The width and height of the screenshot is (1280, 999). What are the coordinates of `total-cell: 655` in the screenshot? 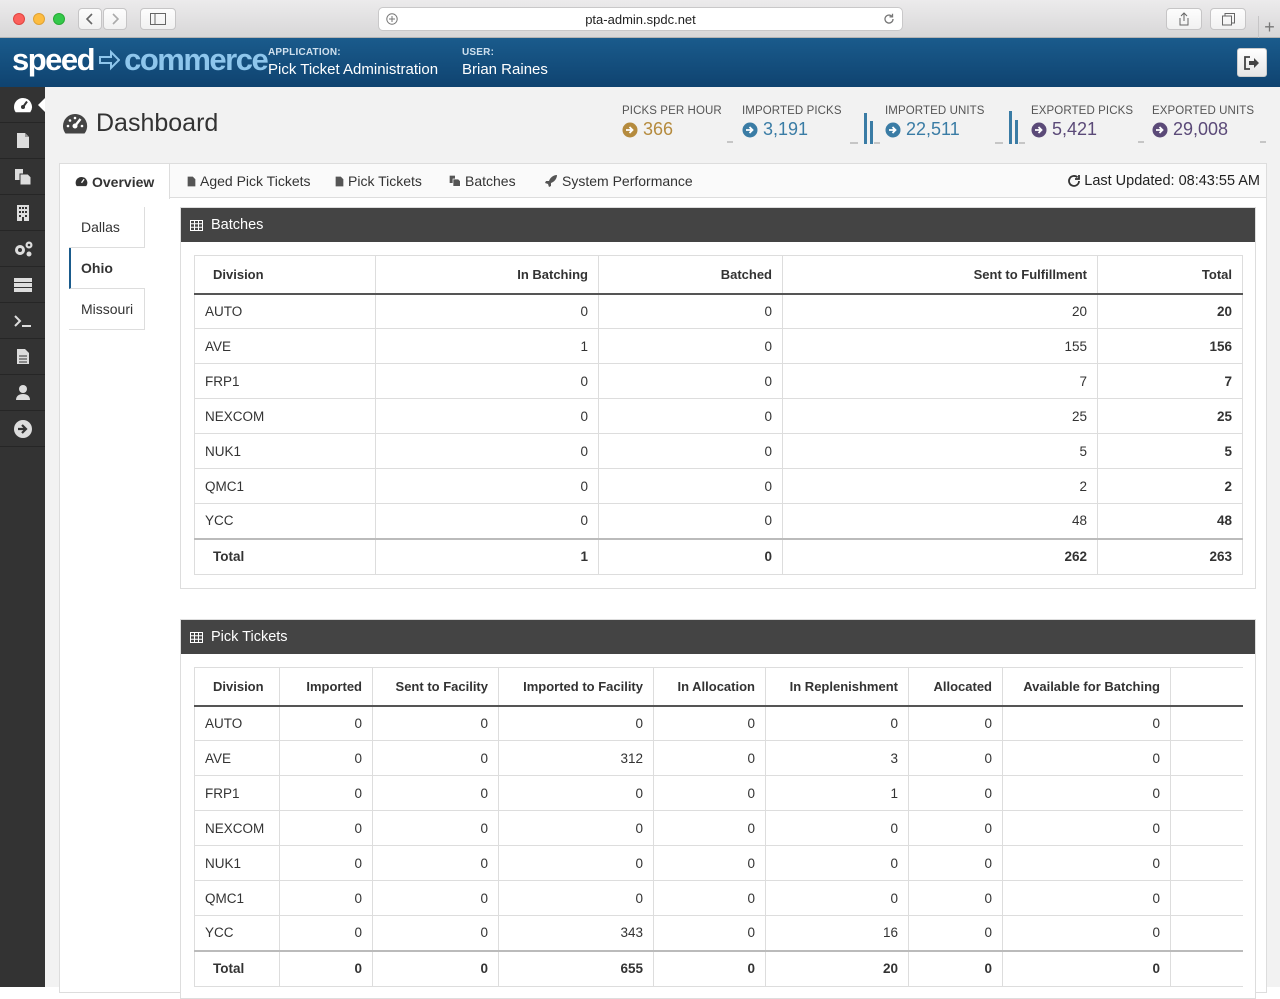 It's located at (576, 968).